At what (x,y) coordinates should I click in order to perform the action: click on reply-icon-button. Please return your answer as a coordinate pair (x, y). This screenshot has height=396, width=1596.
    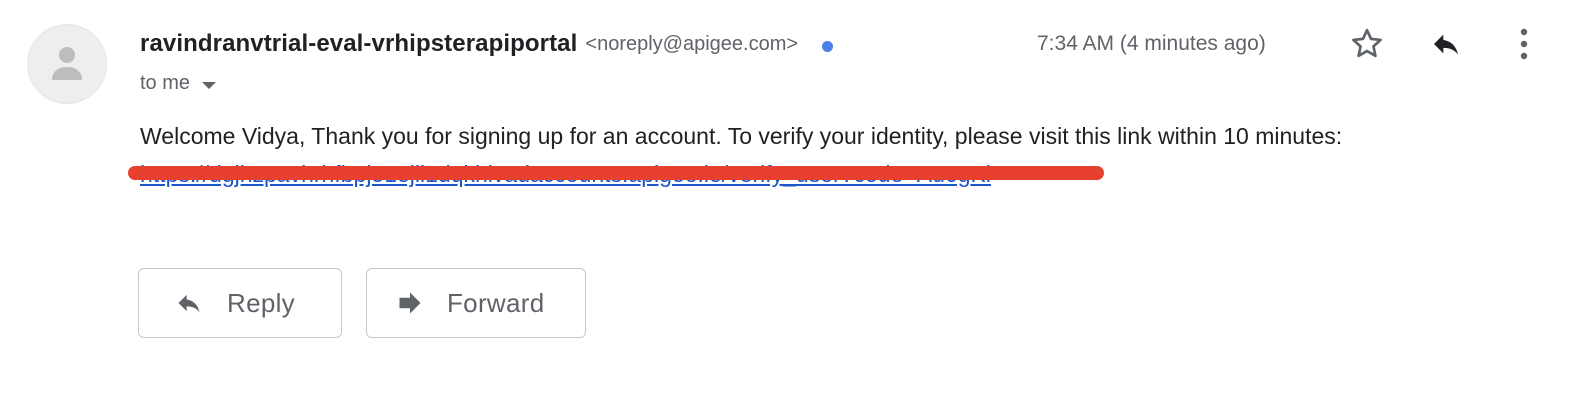
    Looking at the image, I should click on (1446, 44).